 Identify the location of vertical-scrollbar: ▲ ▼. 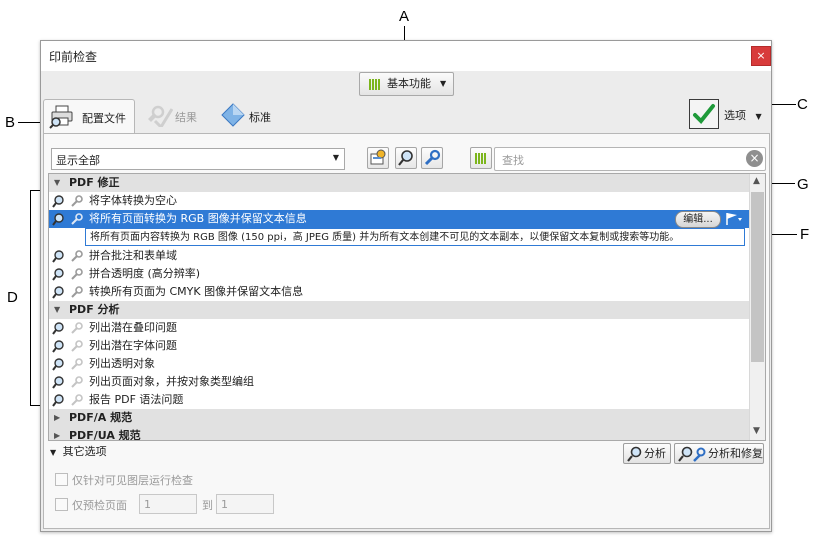
(757, 307).